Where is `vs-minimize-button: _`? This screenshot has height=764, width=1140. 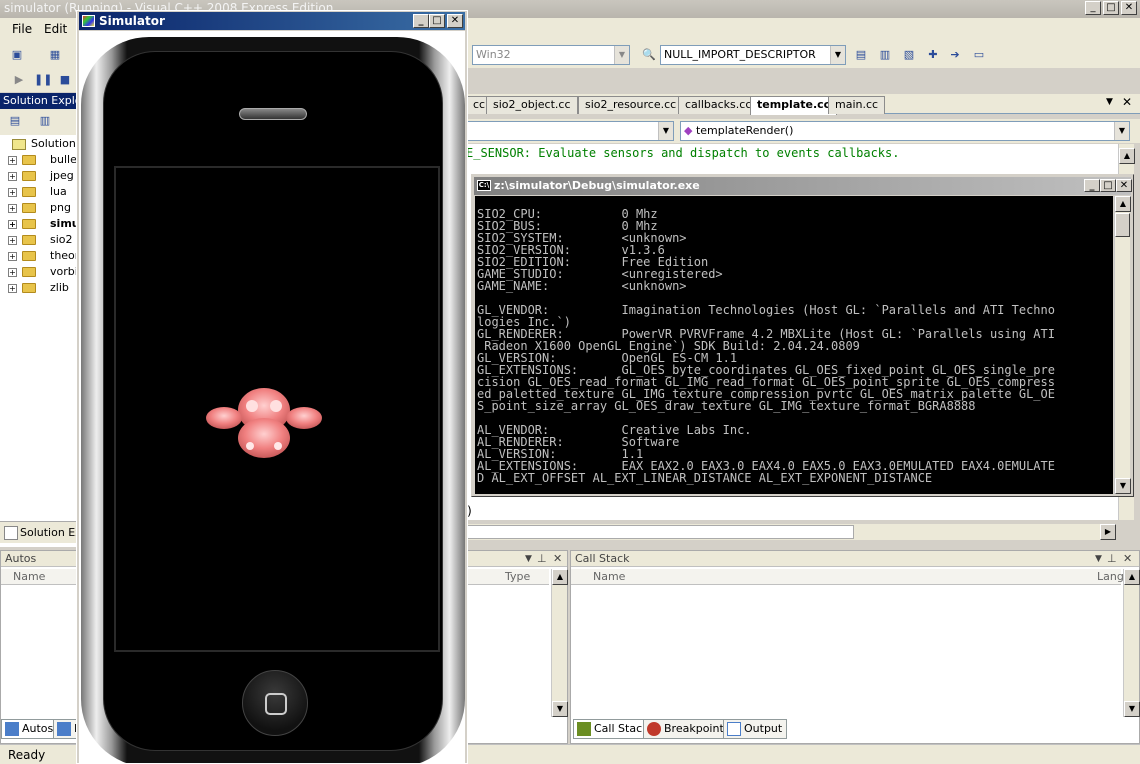
vs-minimize-button: _ is located at coordinates (1093, 8).